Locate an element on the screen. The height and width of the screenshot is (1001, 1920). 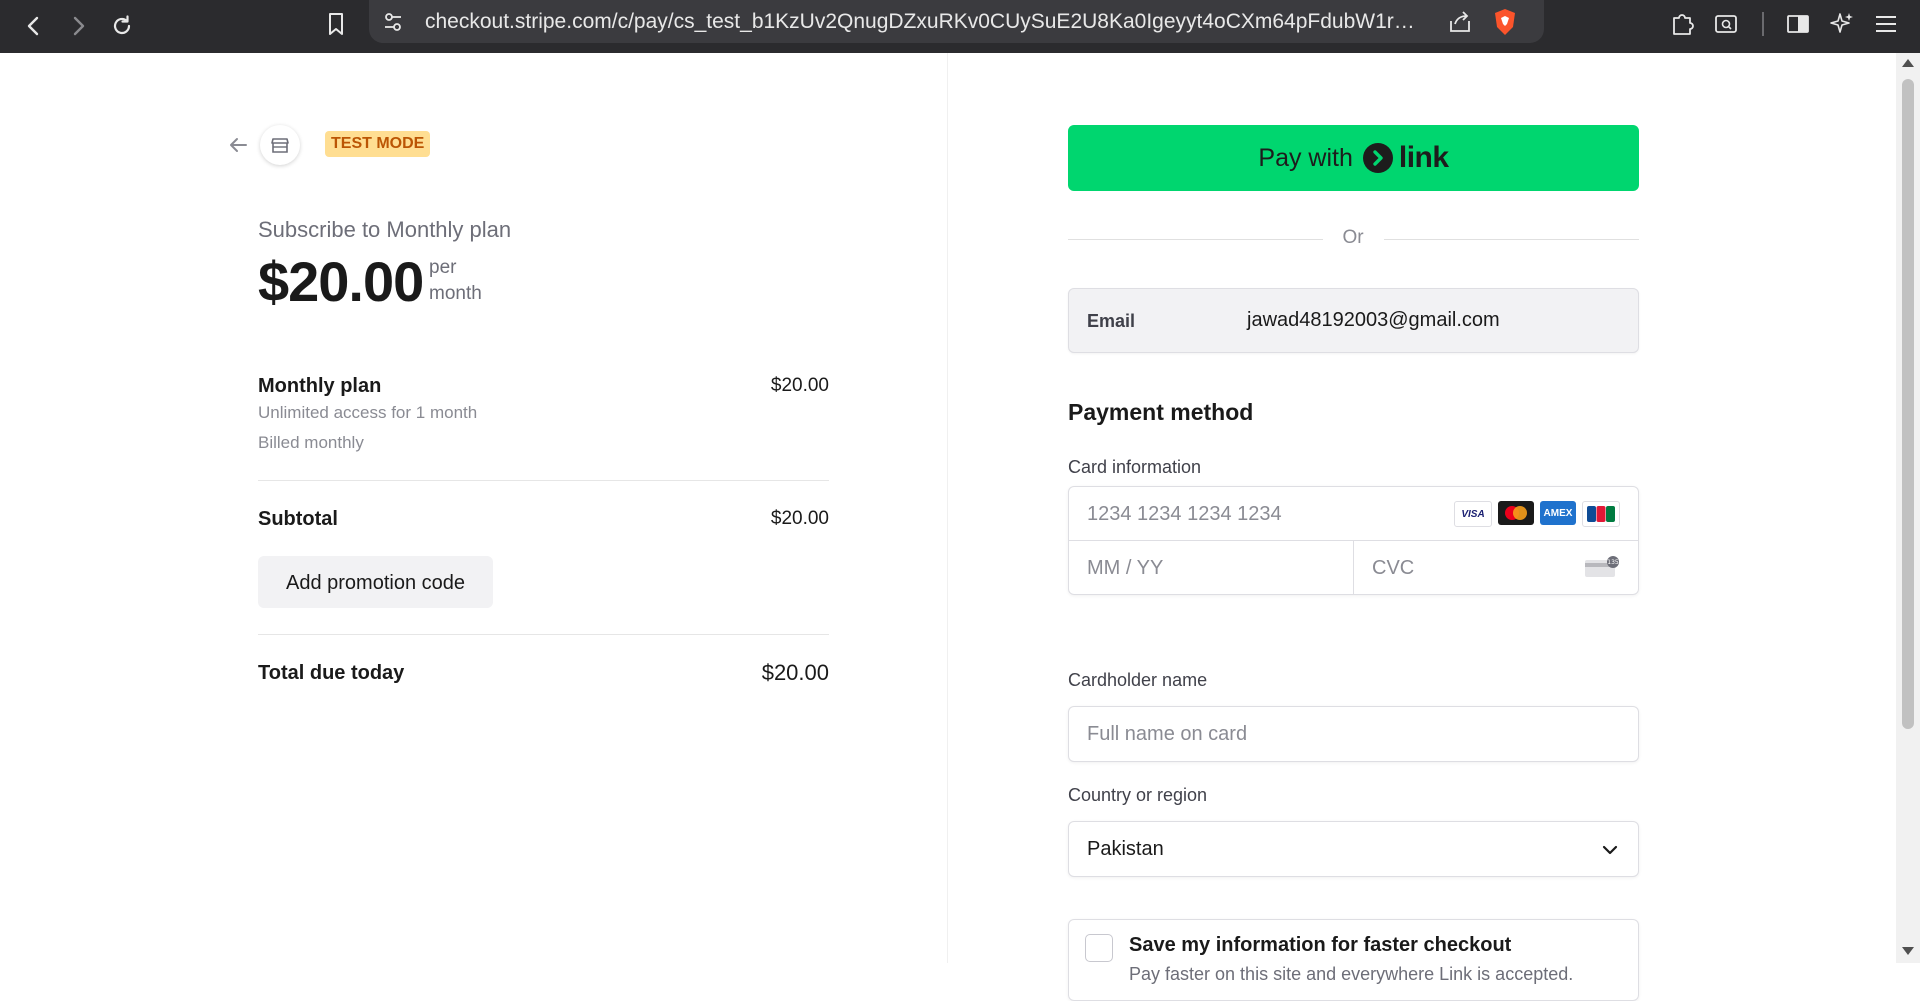
card-number-row: 1234 1234 1234 1234 VISA AMEX is located at coordinates (1353, 514).